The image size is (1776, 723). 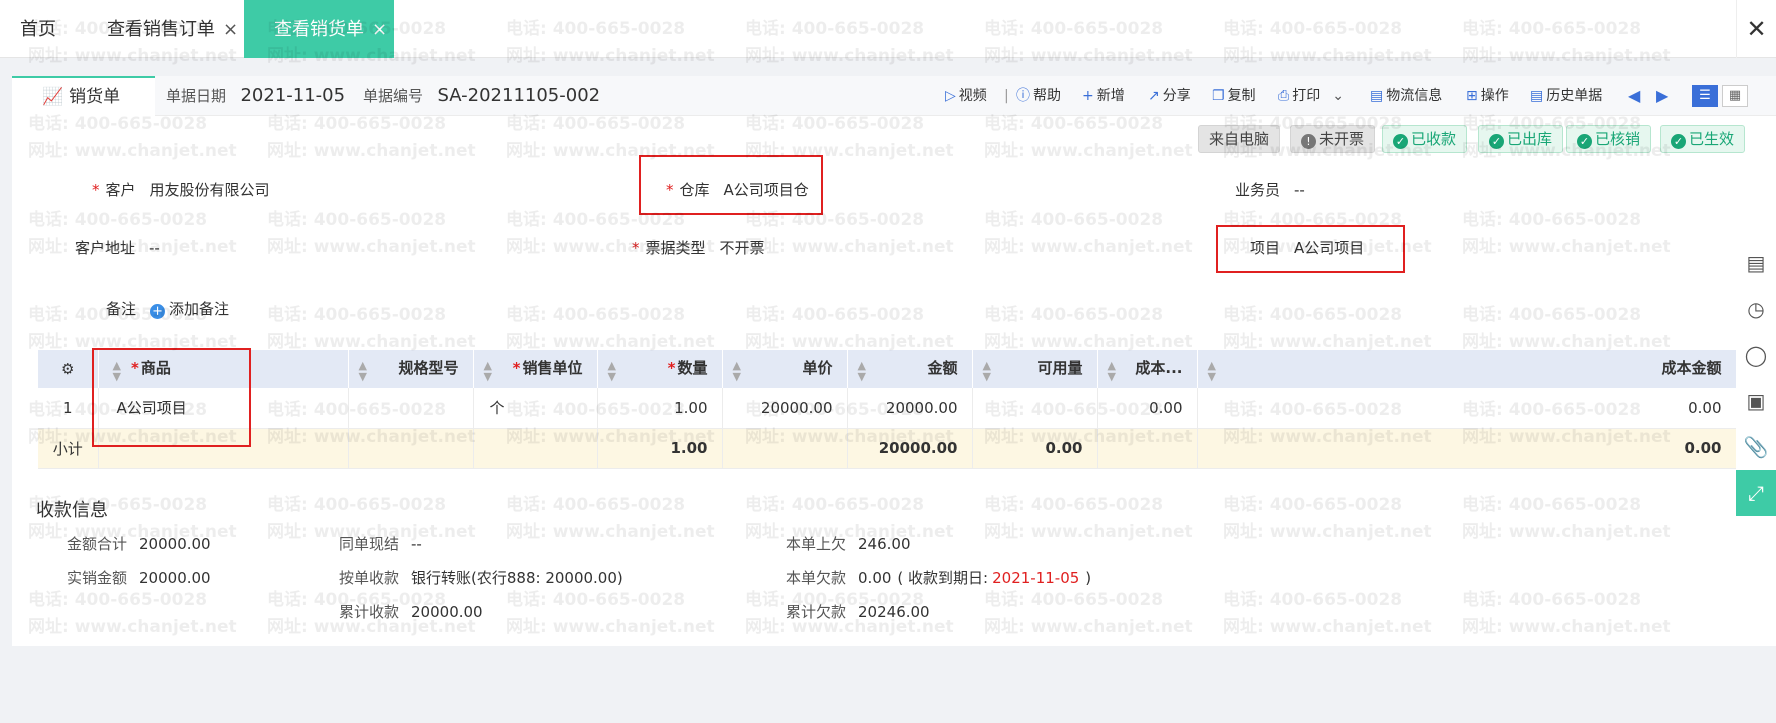 What do you see at coordinates (447, 612) in the screenshot?
I see `cumulative-received-value: 20000.00` at bounding box center [447, 612].